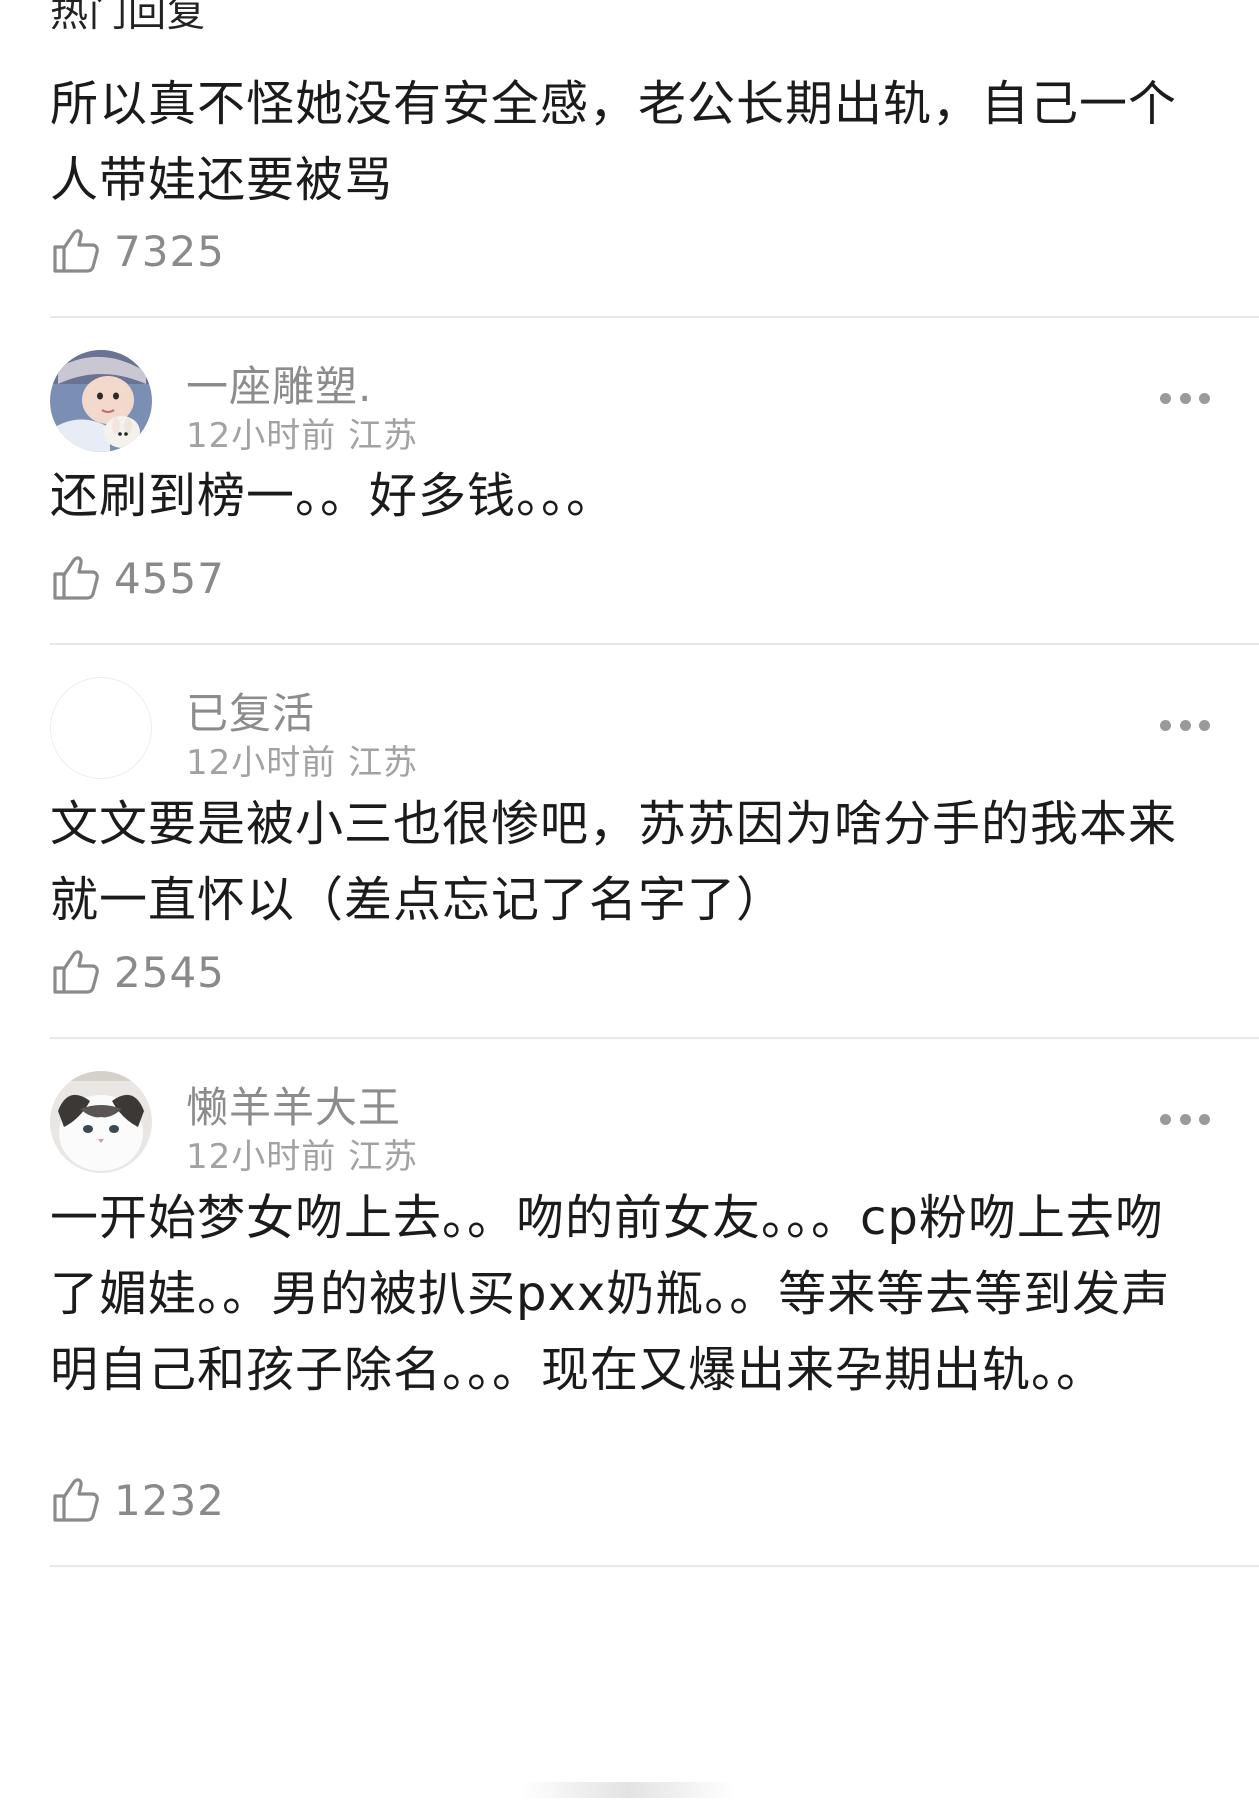  Describe the element at coordinates (333, 496) in the screenshot. I see `comment-text: 还刷到榜一。。好多钱。。。` at that location.